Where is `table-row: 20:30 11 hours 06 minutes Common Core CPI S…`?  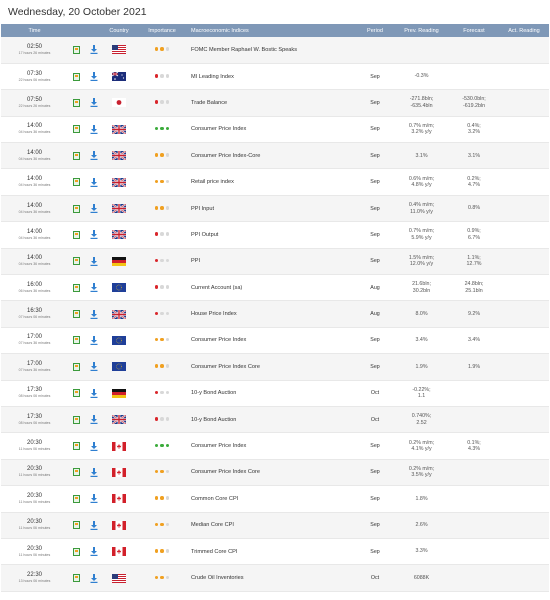 table-row: 20:30 11 hours 06 minutes Common Core CPI S… is located at coordinates (275, 499).